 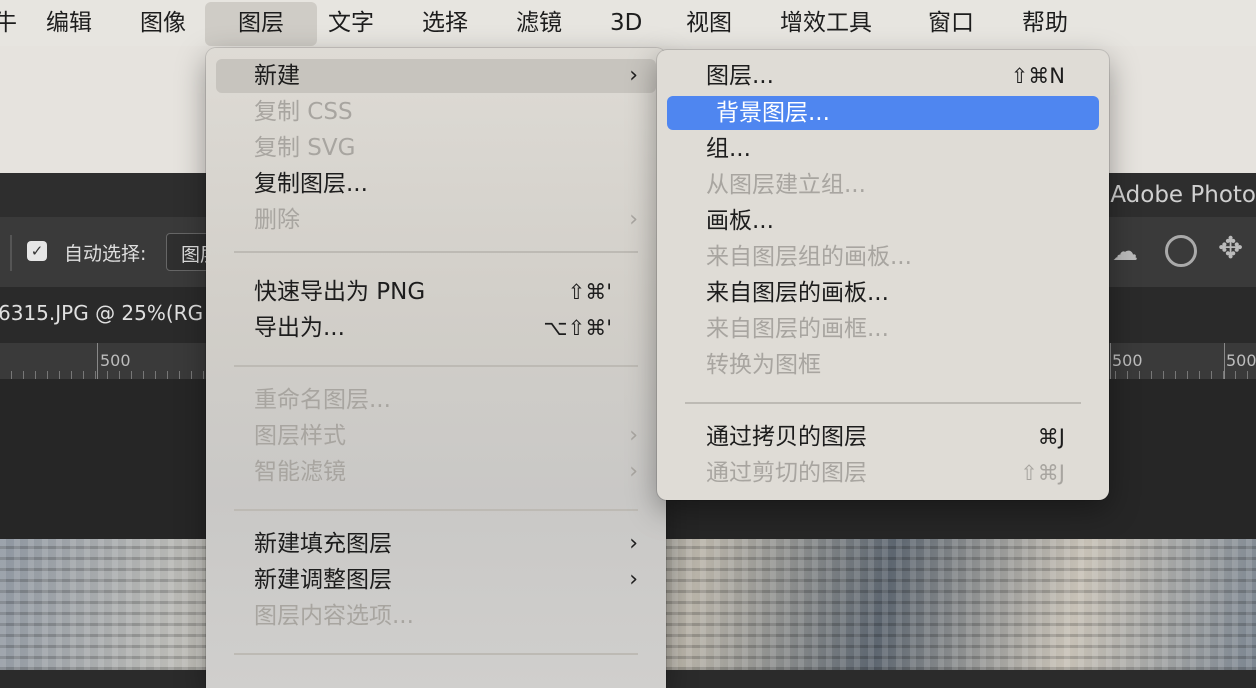 I want to click on menu-item-new-adjustment-layer: 新建调整图层 ›, so click(x=436, y=580).